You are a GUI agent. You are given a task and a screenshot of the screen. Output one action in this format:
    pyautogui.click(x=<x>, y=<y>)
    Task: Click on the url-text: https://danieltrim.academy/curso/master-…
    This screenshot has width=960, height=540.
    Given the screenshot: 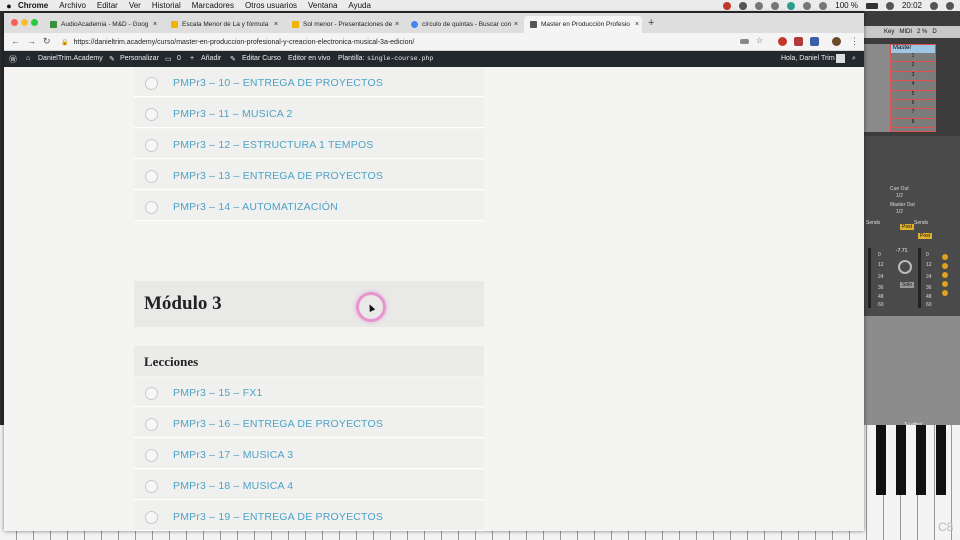 What is the action you would take?
    pyautogui.click(x=243, y=42)
    